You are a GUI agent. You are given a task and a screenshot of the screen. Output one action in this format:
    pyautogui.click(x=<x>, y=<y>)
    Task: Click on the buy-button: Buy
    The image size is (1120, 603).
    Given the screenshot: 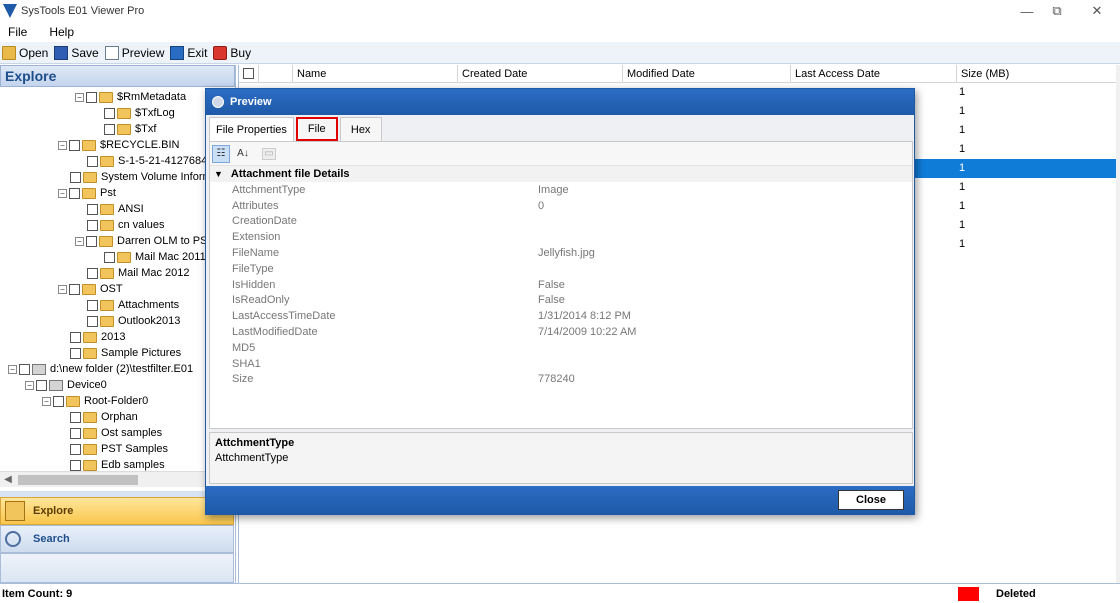 What is the action you would take?
    pyautogui.click(x=232, y=52)
    